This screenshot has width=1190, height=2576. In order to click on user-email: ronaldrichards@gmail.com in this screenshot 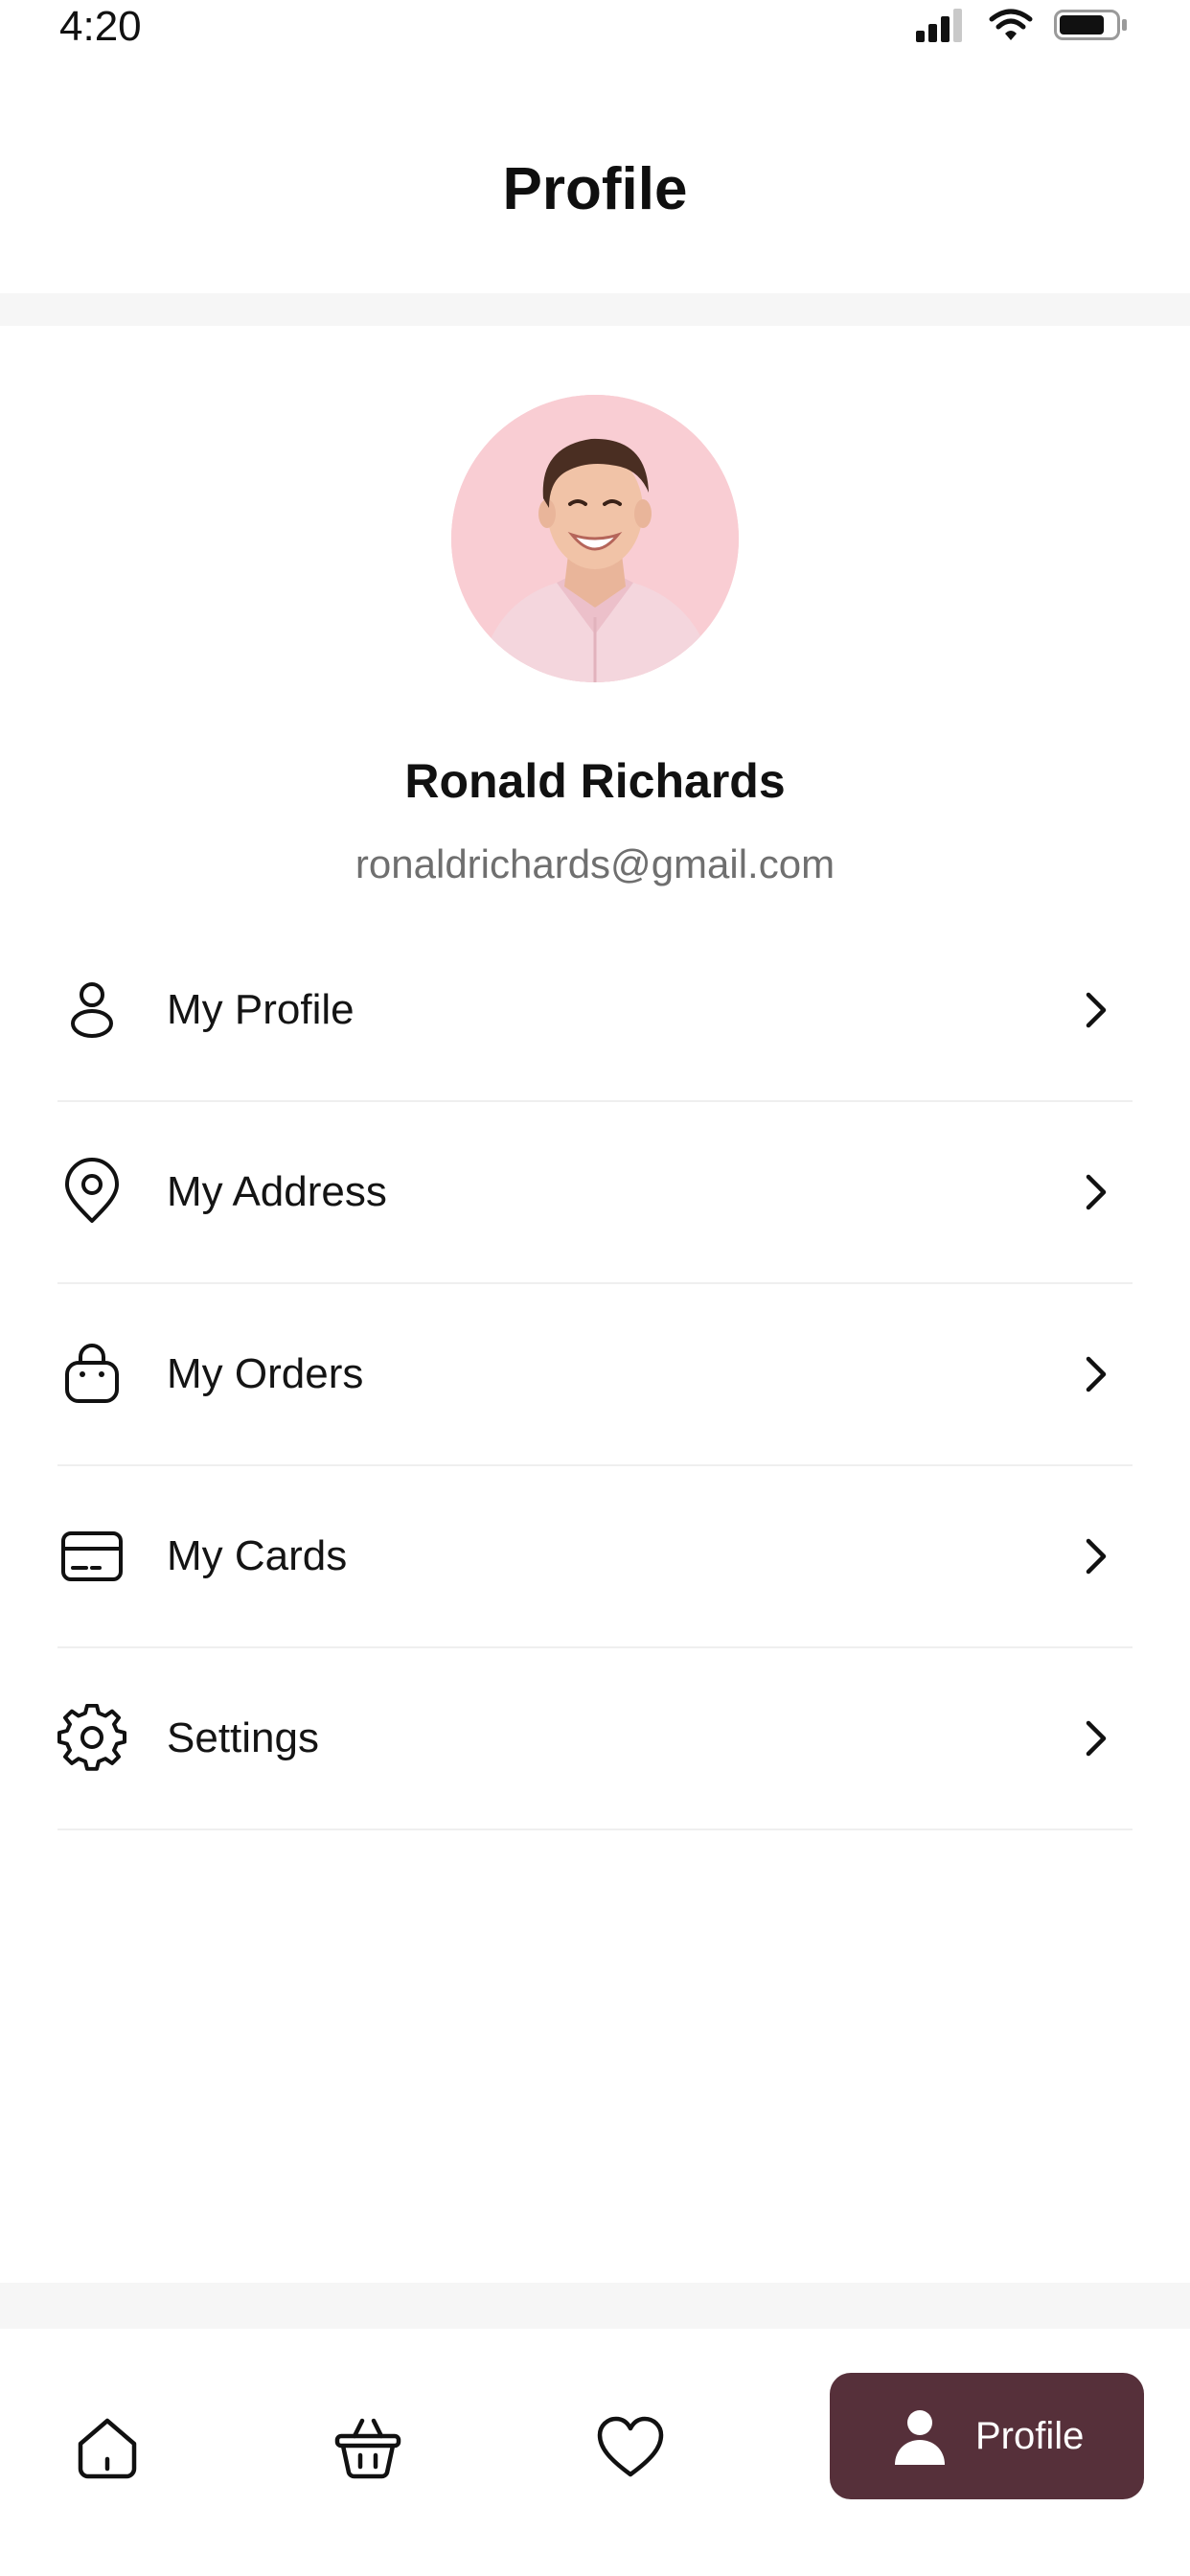, I will do `click(595, 863)`.